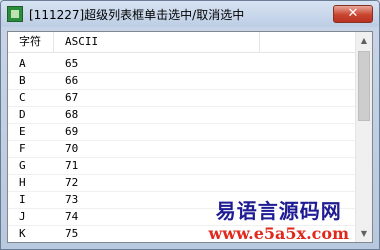 Image resolution: width=380 pixels, height=250 pixels. I want to click on window-title: [111227]超级列表框单击选中/取消选中, so click(137, 15).